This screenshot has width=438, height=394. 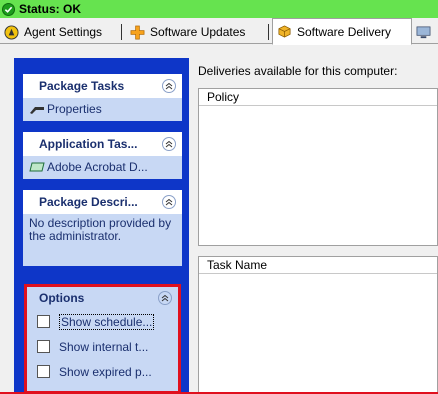 I want to click on computer-icon, so click(x=423, y=32).